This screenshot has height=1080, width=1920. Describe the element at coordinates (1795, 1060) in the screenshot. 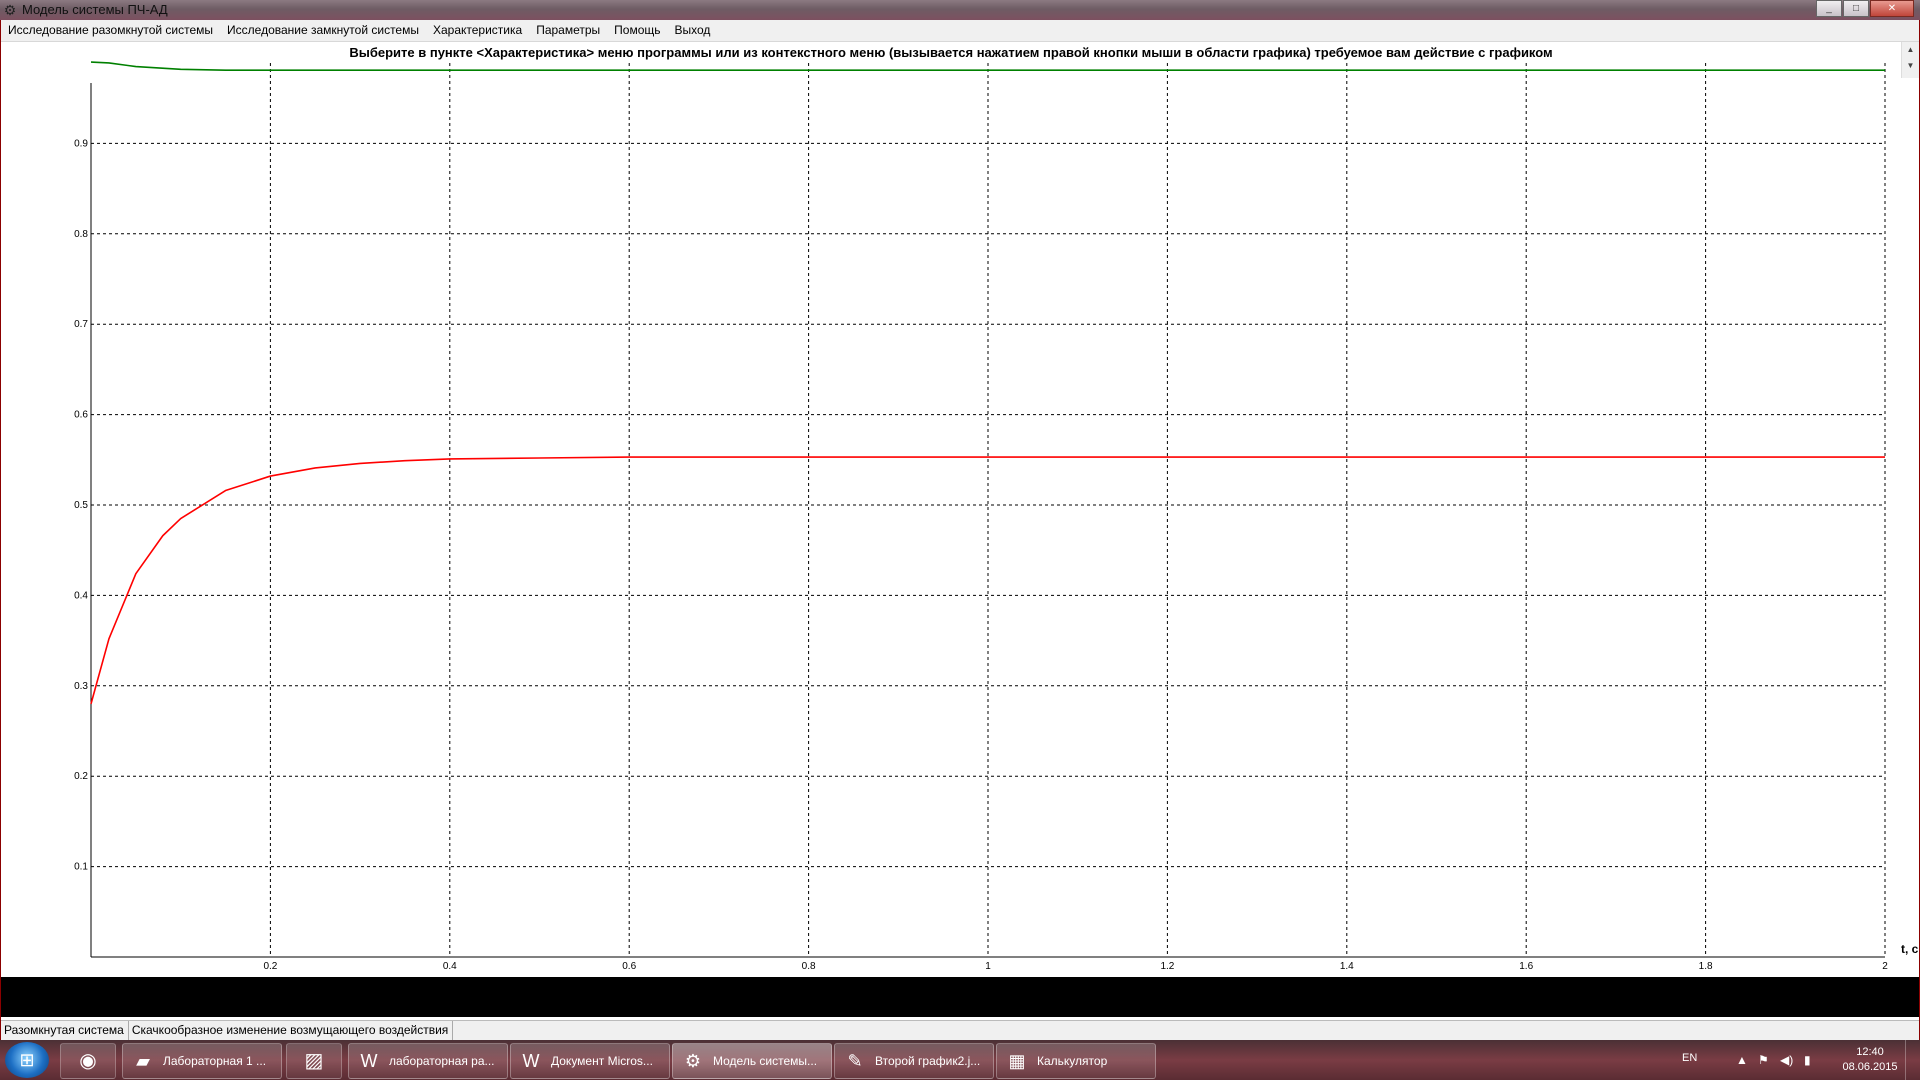

I see `system-tray: EN ▲ ⚑ ◀) ▮ 12:40 08.06.2015` at that location.